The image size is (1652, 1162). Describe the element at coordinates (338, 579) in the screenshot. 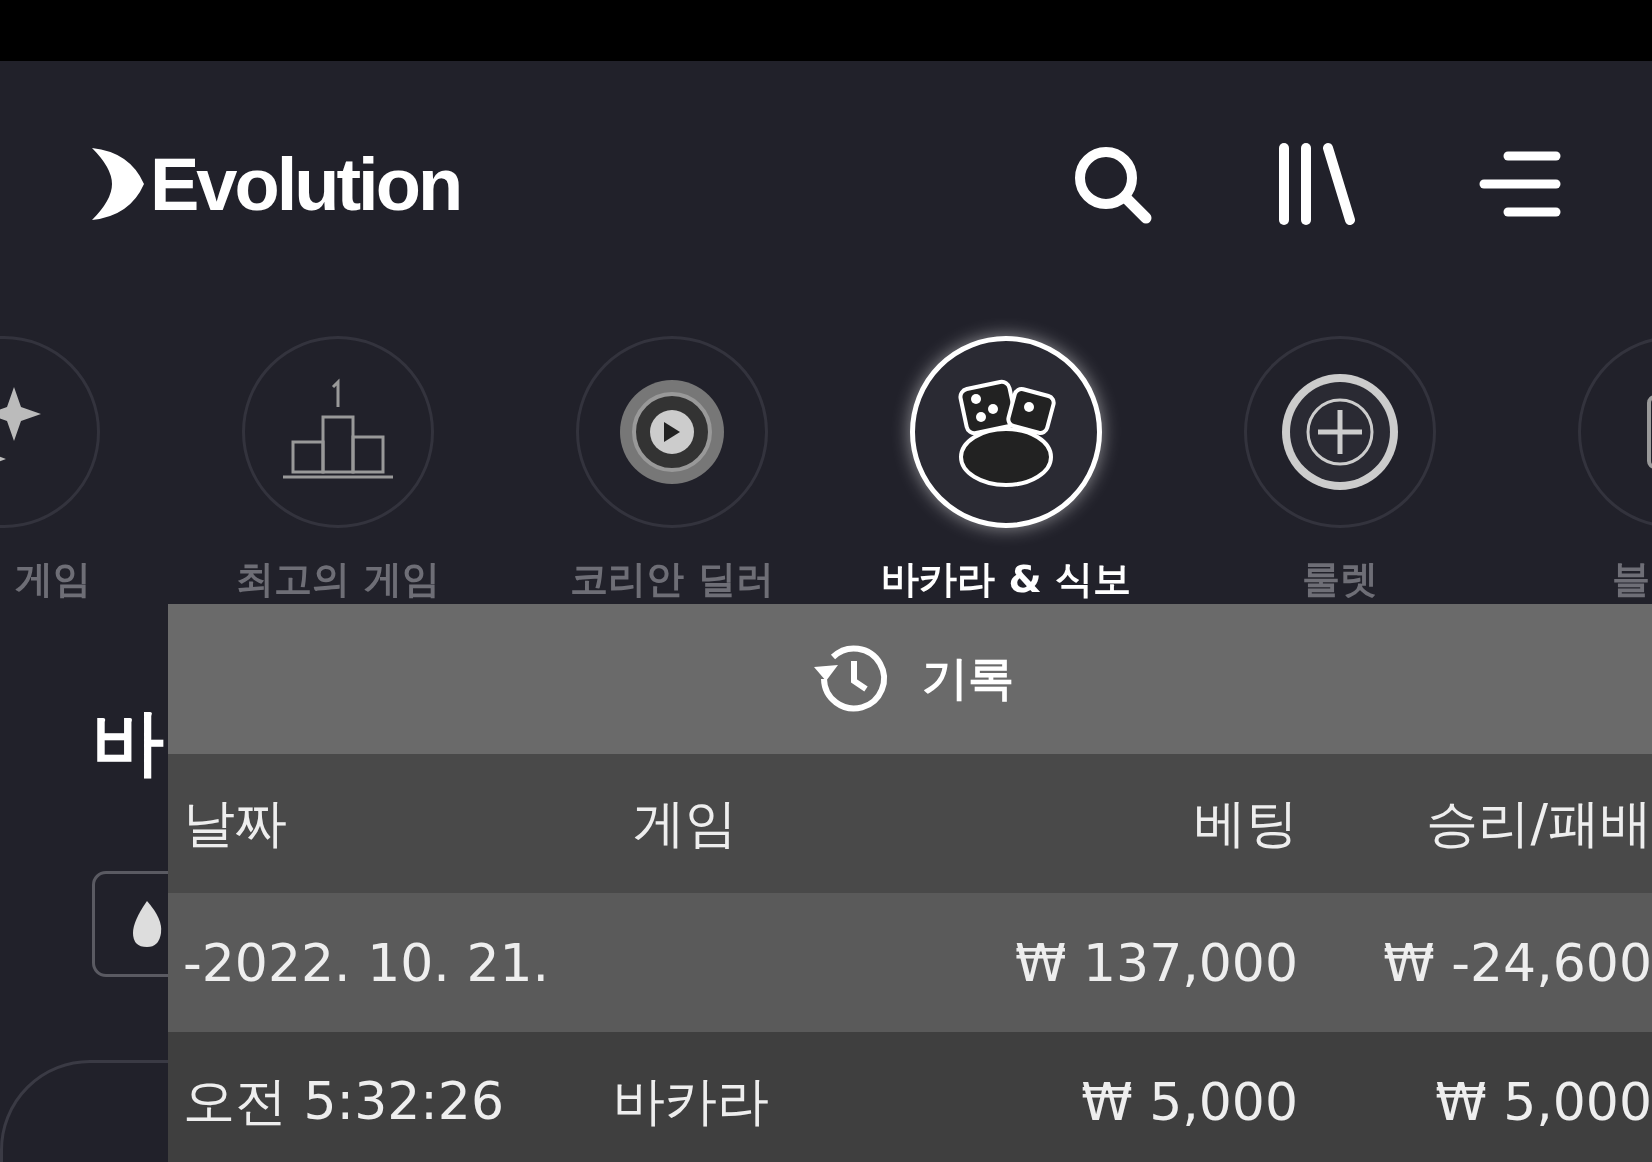

I see `category-label: 최고의 게임` at that location.